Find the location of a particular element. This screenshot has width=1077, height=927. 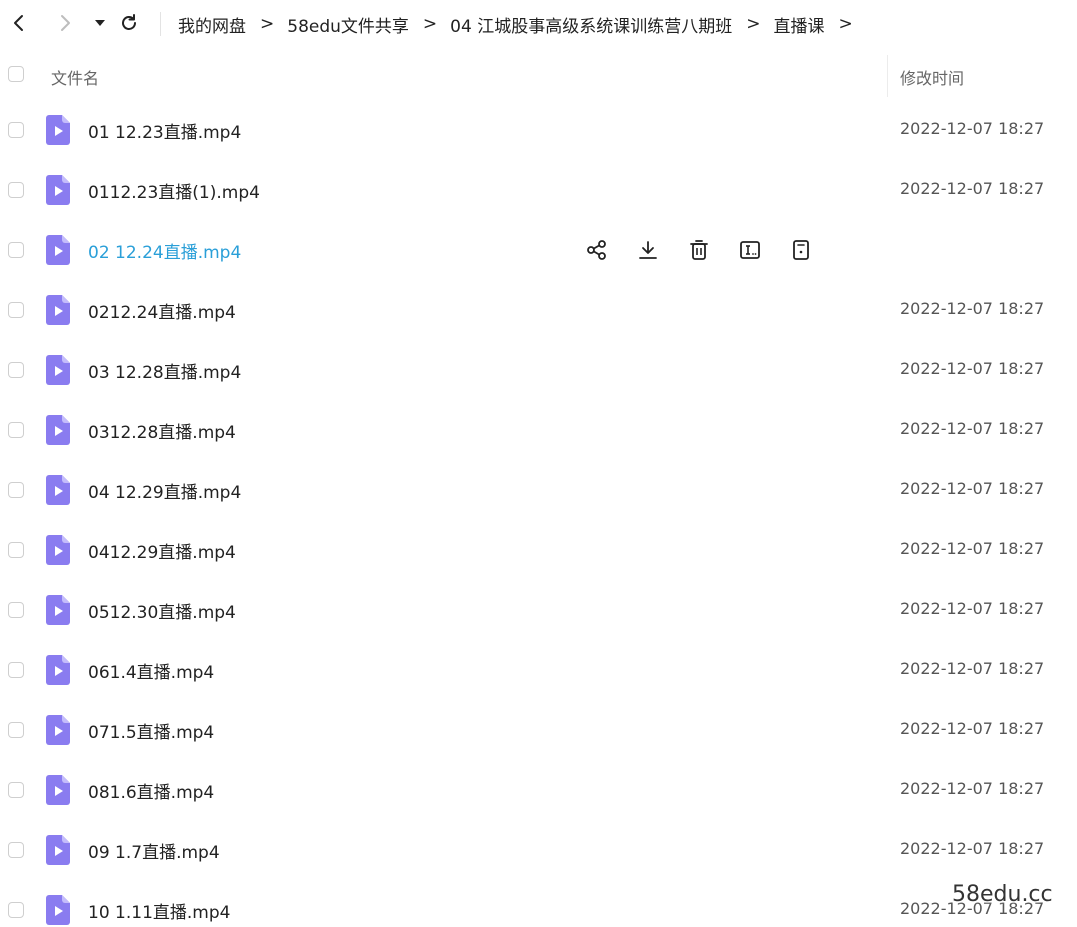

file-row: 10 1.11直播.mp4 2022-12-07 18:27 is located at coordinates (538, 903).